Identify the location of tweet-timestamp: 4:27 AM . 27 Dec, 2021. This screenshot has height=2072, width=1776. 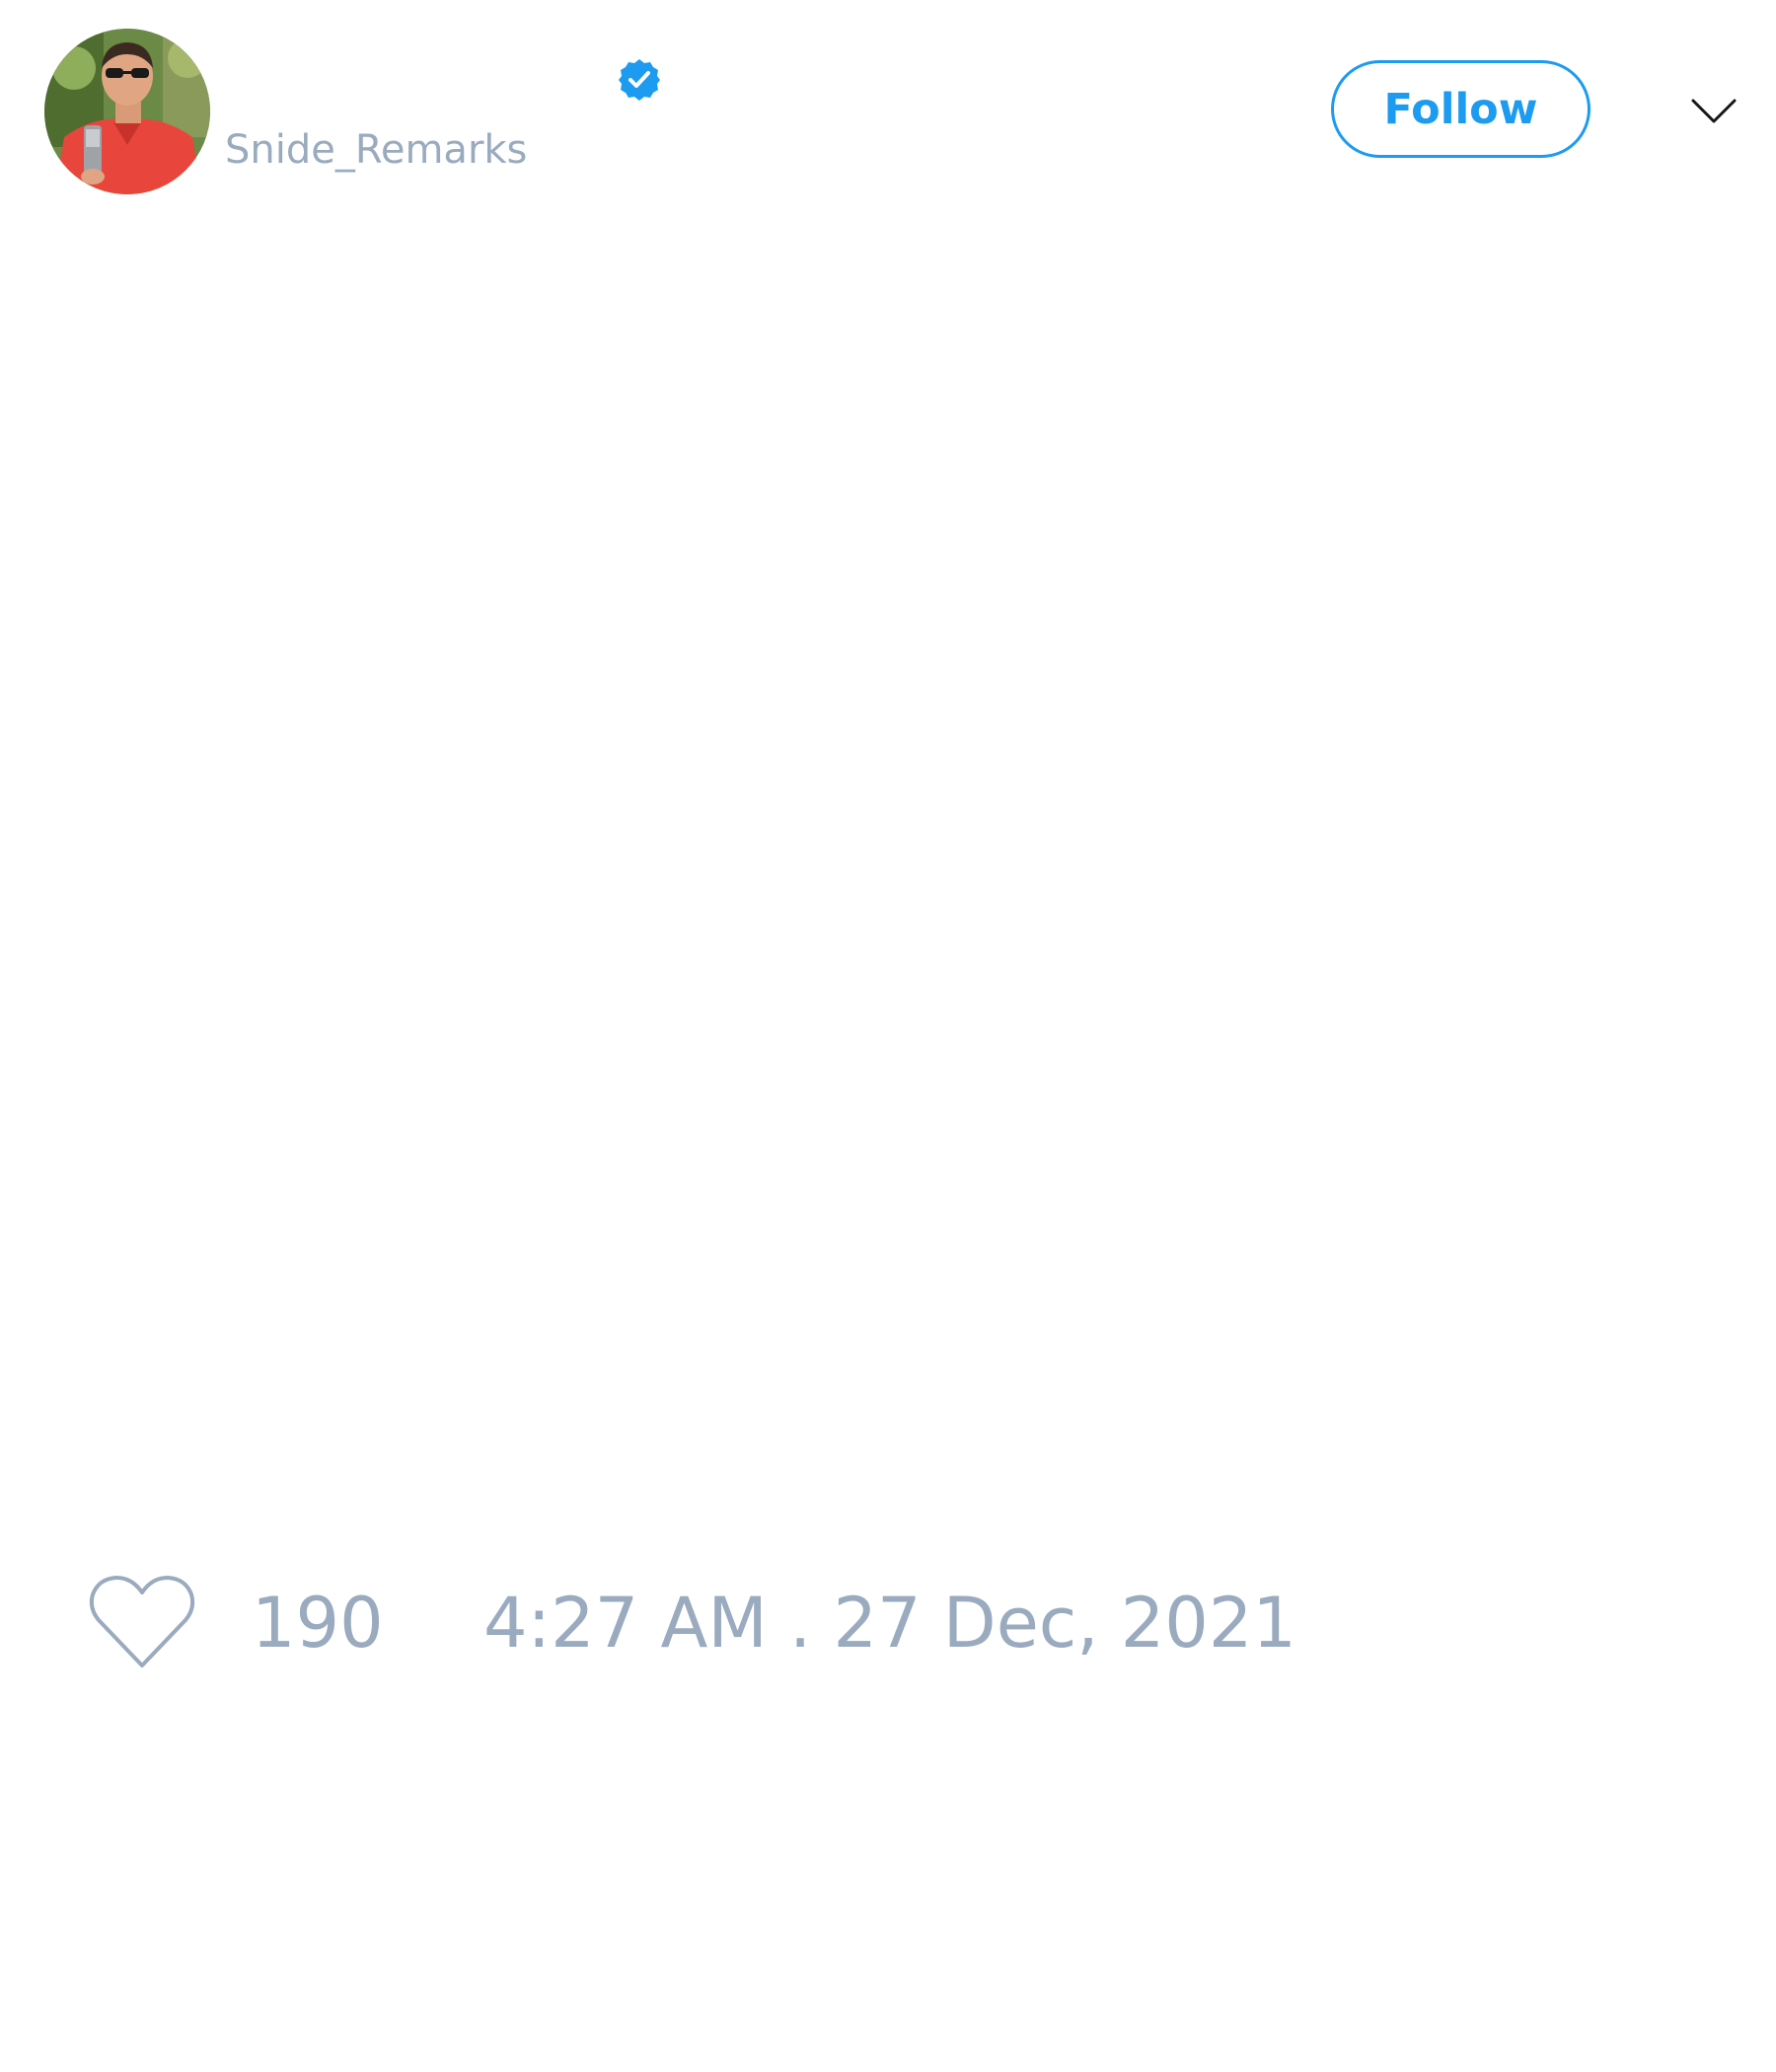
(890, 1624).